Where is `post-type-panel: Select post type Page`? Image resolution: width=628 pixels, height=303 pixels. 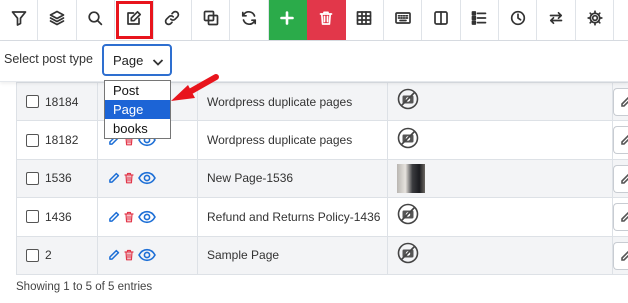
post-type-panel: Select post type Page is located at coordinates (314, 61).